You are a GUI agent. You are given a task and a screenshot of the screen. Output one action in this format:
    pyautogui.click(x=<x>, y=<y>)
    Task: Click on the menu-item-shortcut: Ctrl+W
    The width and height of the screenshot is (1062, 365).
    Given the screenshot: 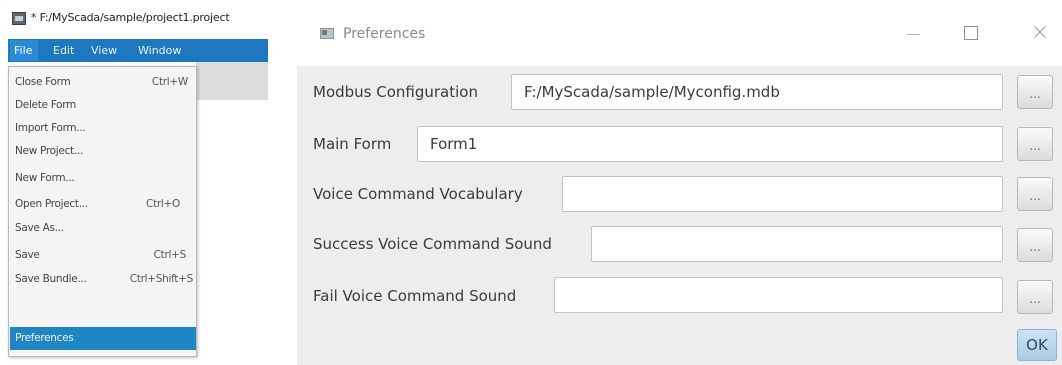 What is the action you would take?
    pyautogui.click(x=169, y=82)
    